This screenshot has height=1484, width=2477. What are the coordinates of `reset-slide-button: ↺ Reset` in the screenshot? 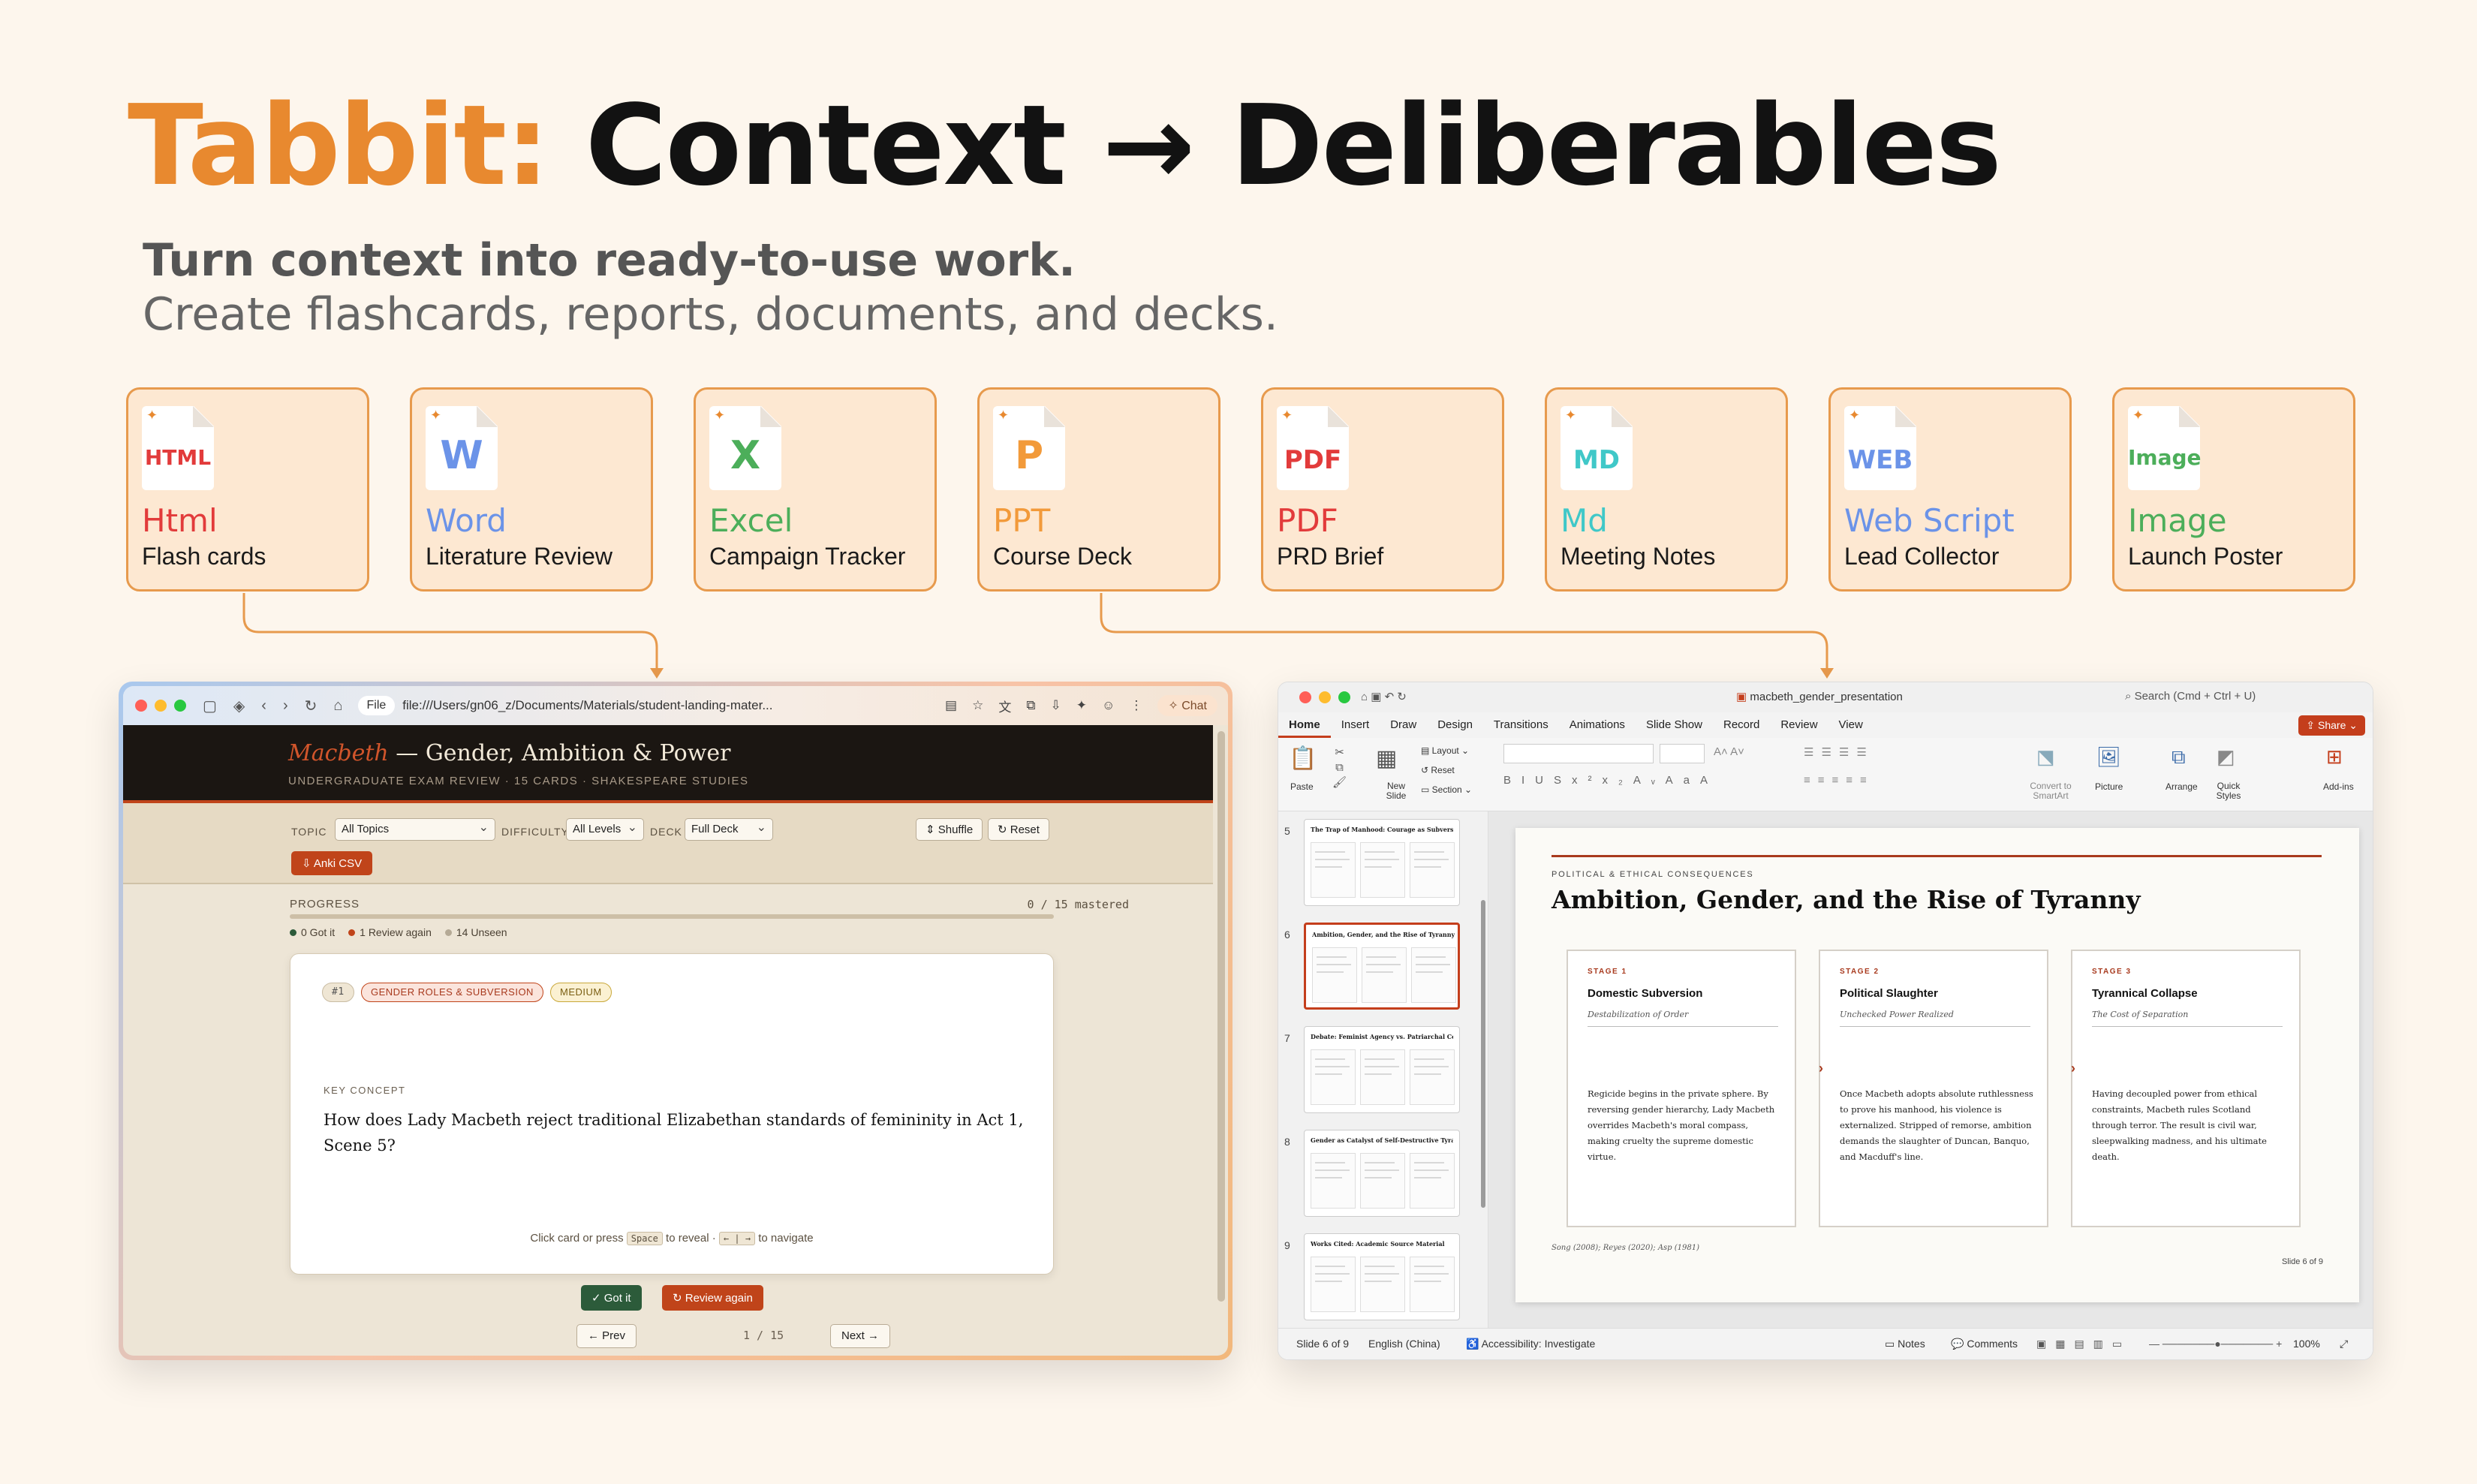 It's located at (1438, 770).